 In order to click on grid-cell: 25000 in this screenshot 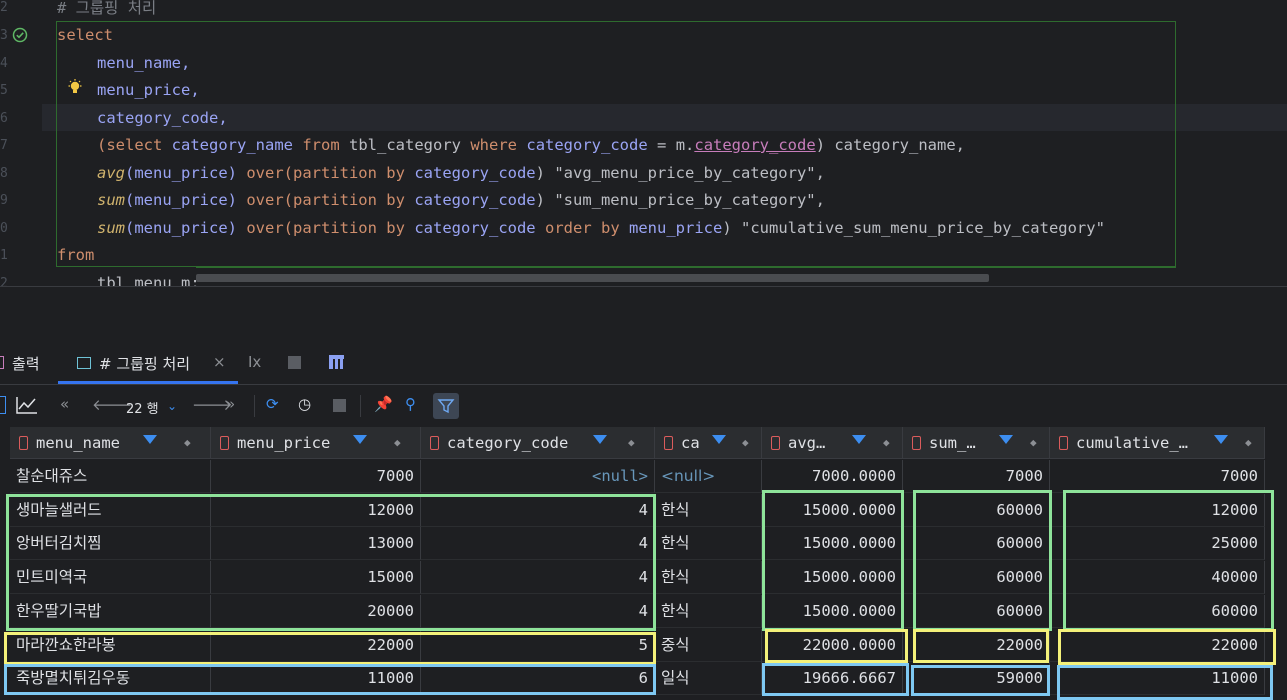, I will do `click(1157, 544)`.